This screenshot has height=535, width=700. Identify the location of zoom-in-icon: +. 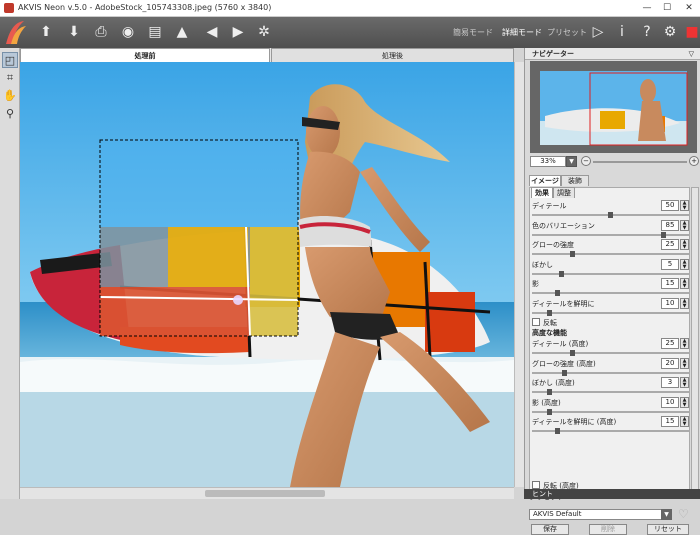
(694, 161).